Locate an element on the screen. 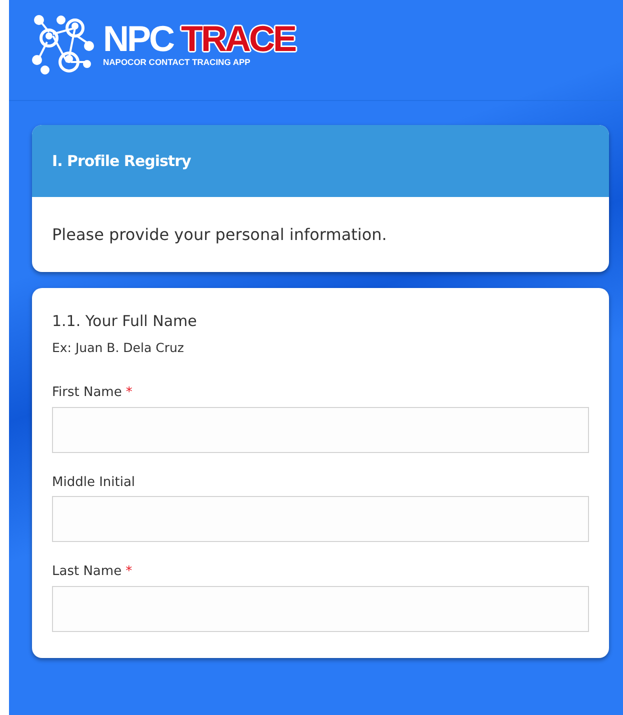  field-label: Middle Initial is located at coordinates (94, 483).